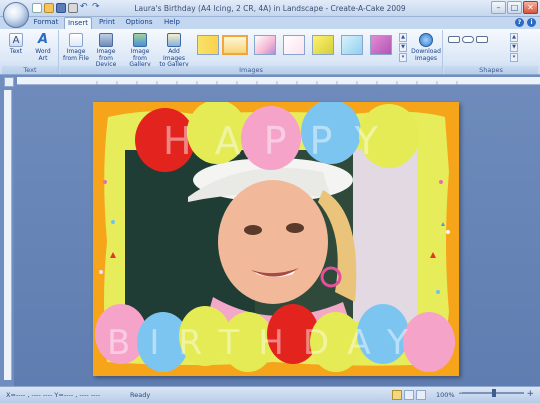 The image size is (540, 403). Describe the element at coordinates (282, 141) in the screenshot. I see `banner-top-text: HAPPY` at that location.